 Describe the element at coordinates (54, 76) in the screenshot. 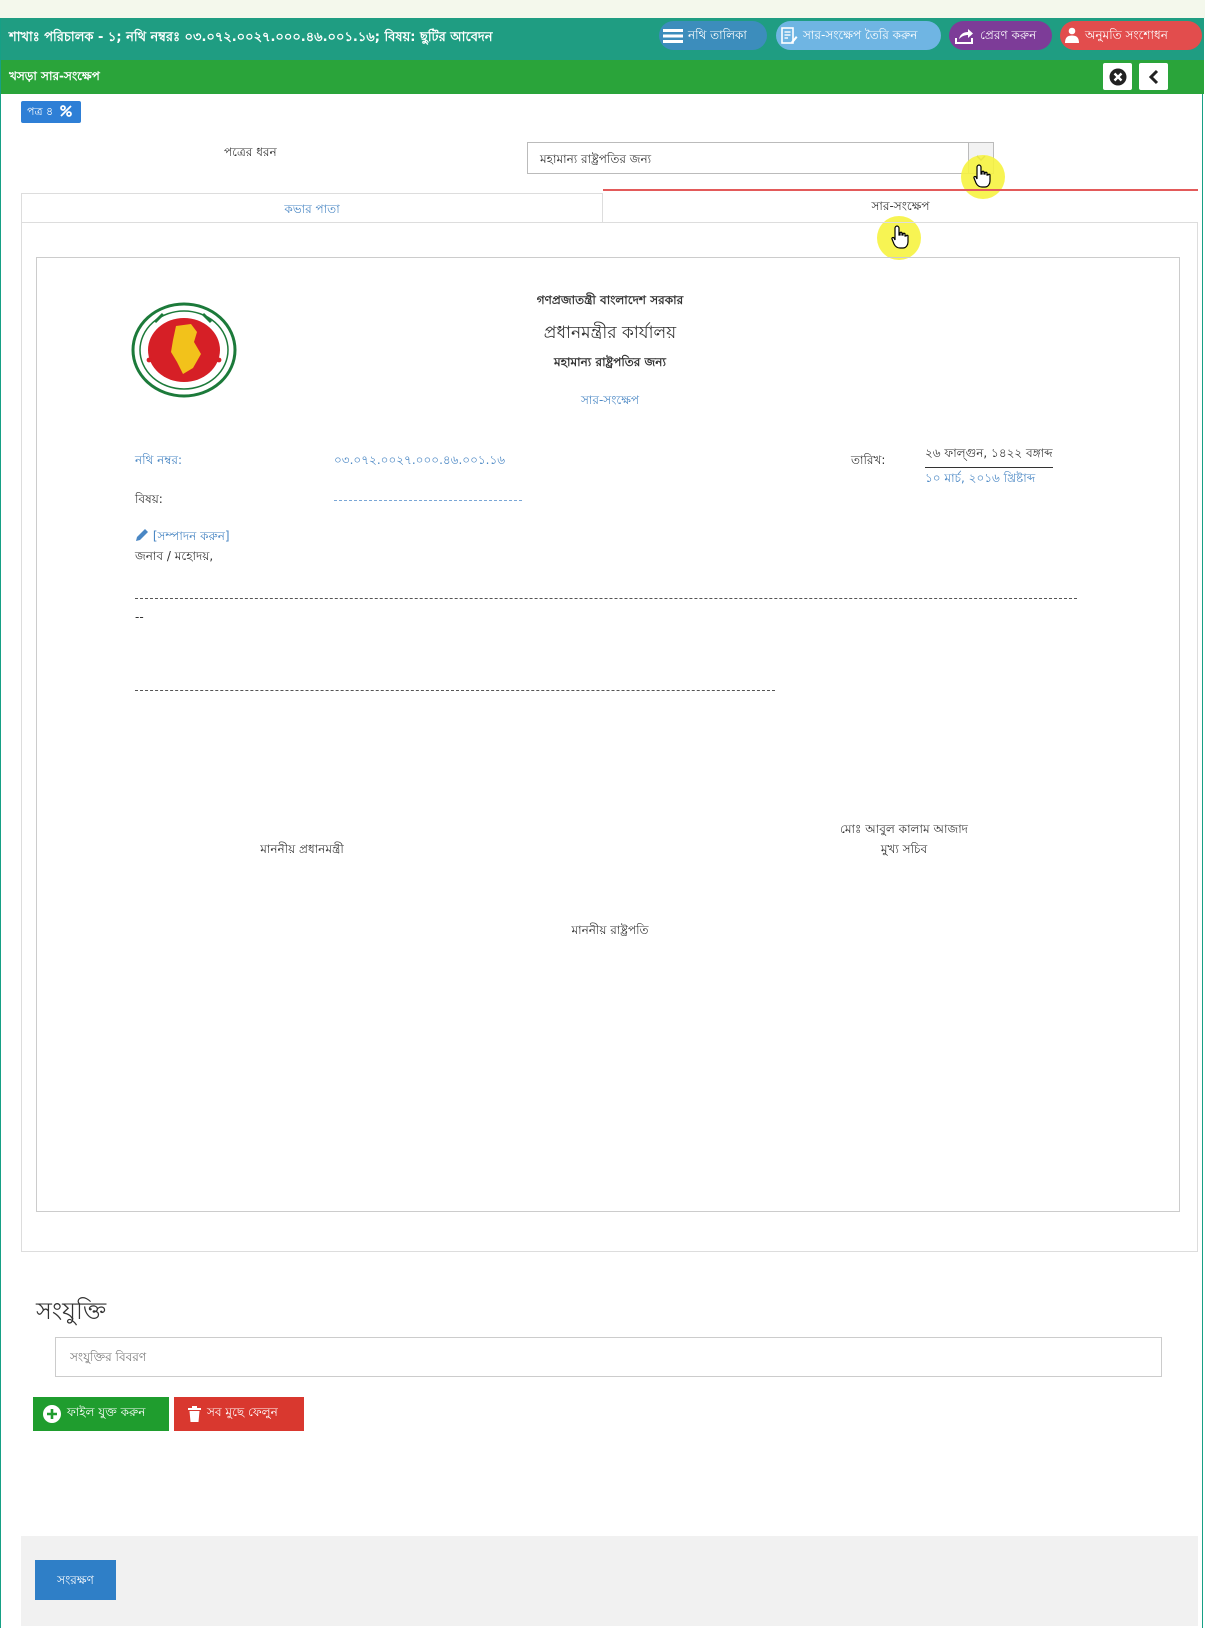

I see `draft-summary-title: খসড়া সার-সংক্ষেপ` at that location.